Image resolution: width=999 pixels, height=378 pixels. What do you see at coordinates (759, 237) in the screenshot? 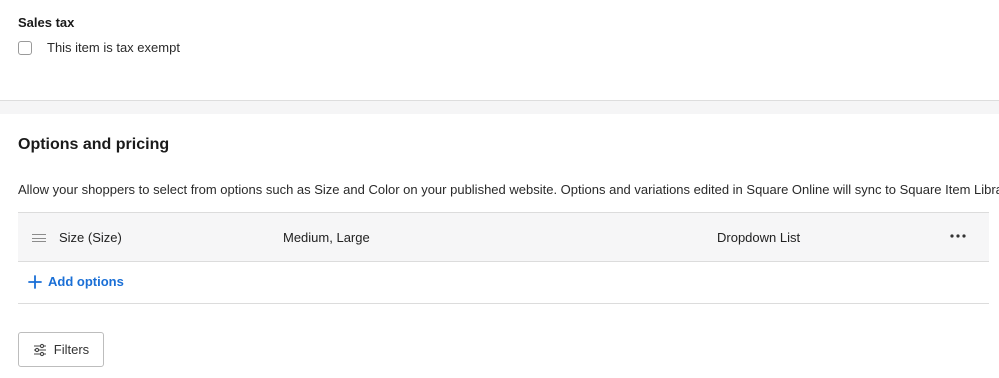
I see `option-display-type: Dropdown List` at bounding box center [759, 237].